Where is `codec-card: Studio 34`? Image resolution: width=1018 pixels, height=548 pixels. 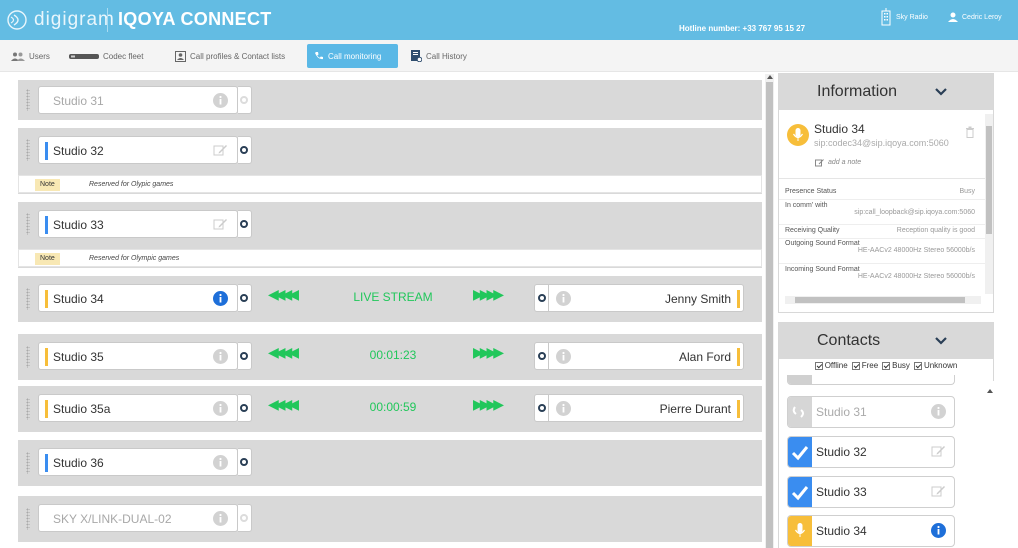
codec-card: Studio 34 is located at coordinates (138, 298).